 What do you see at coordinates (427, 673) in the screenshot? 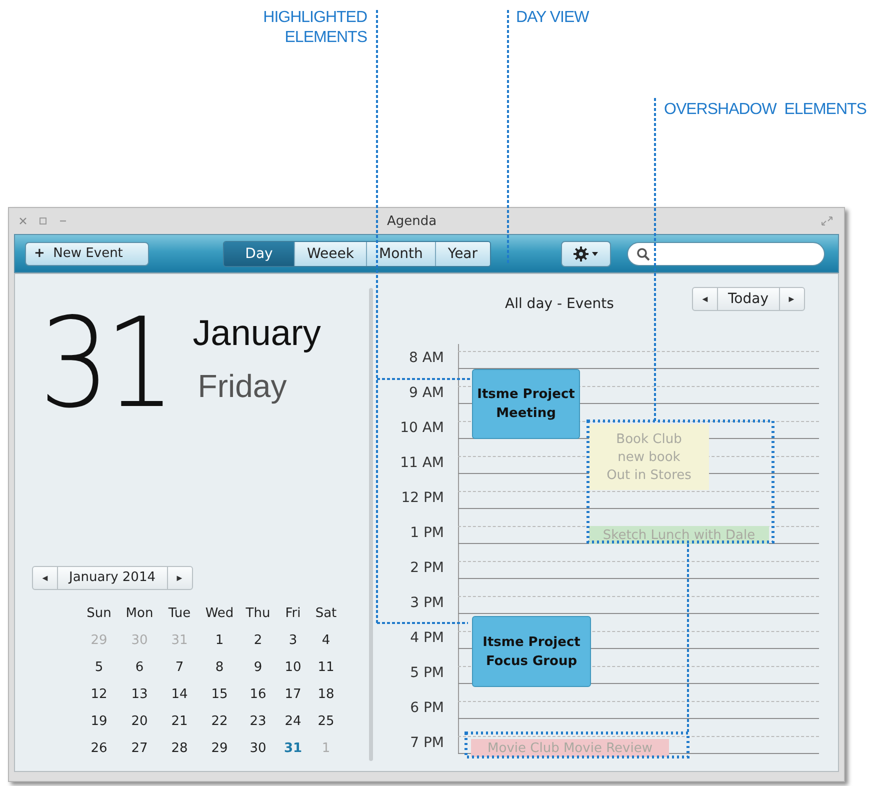
I see `hour-label: 5 PM` at bounding box center [427, 673].